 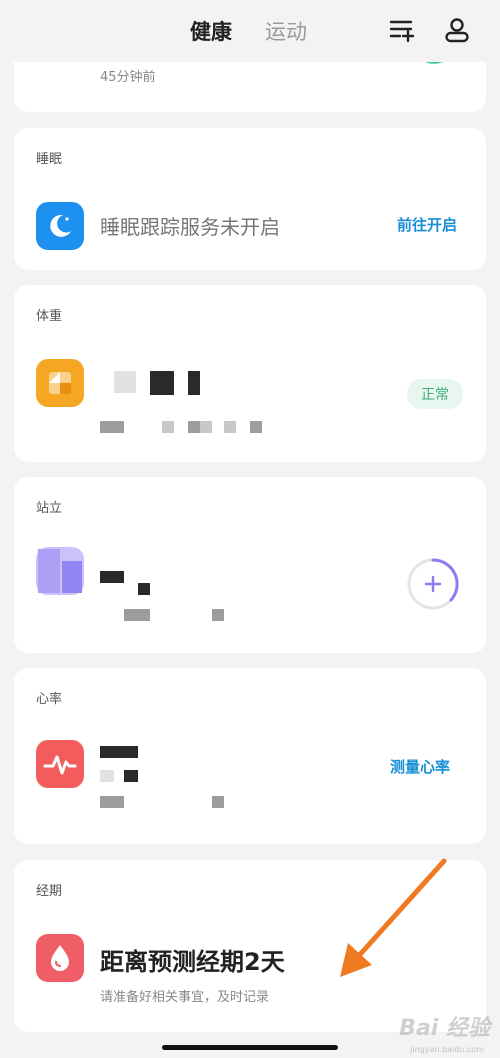 What do you see at coordinates (190, 227) in the screenshot?
I see `sleep-message: 睡眠跟踪服务未开启` at bounding box center [190, 227].